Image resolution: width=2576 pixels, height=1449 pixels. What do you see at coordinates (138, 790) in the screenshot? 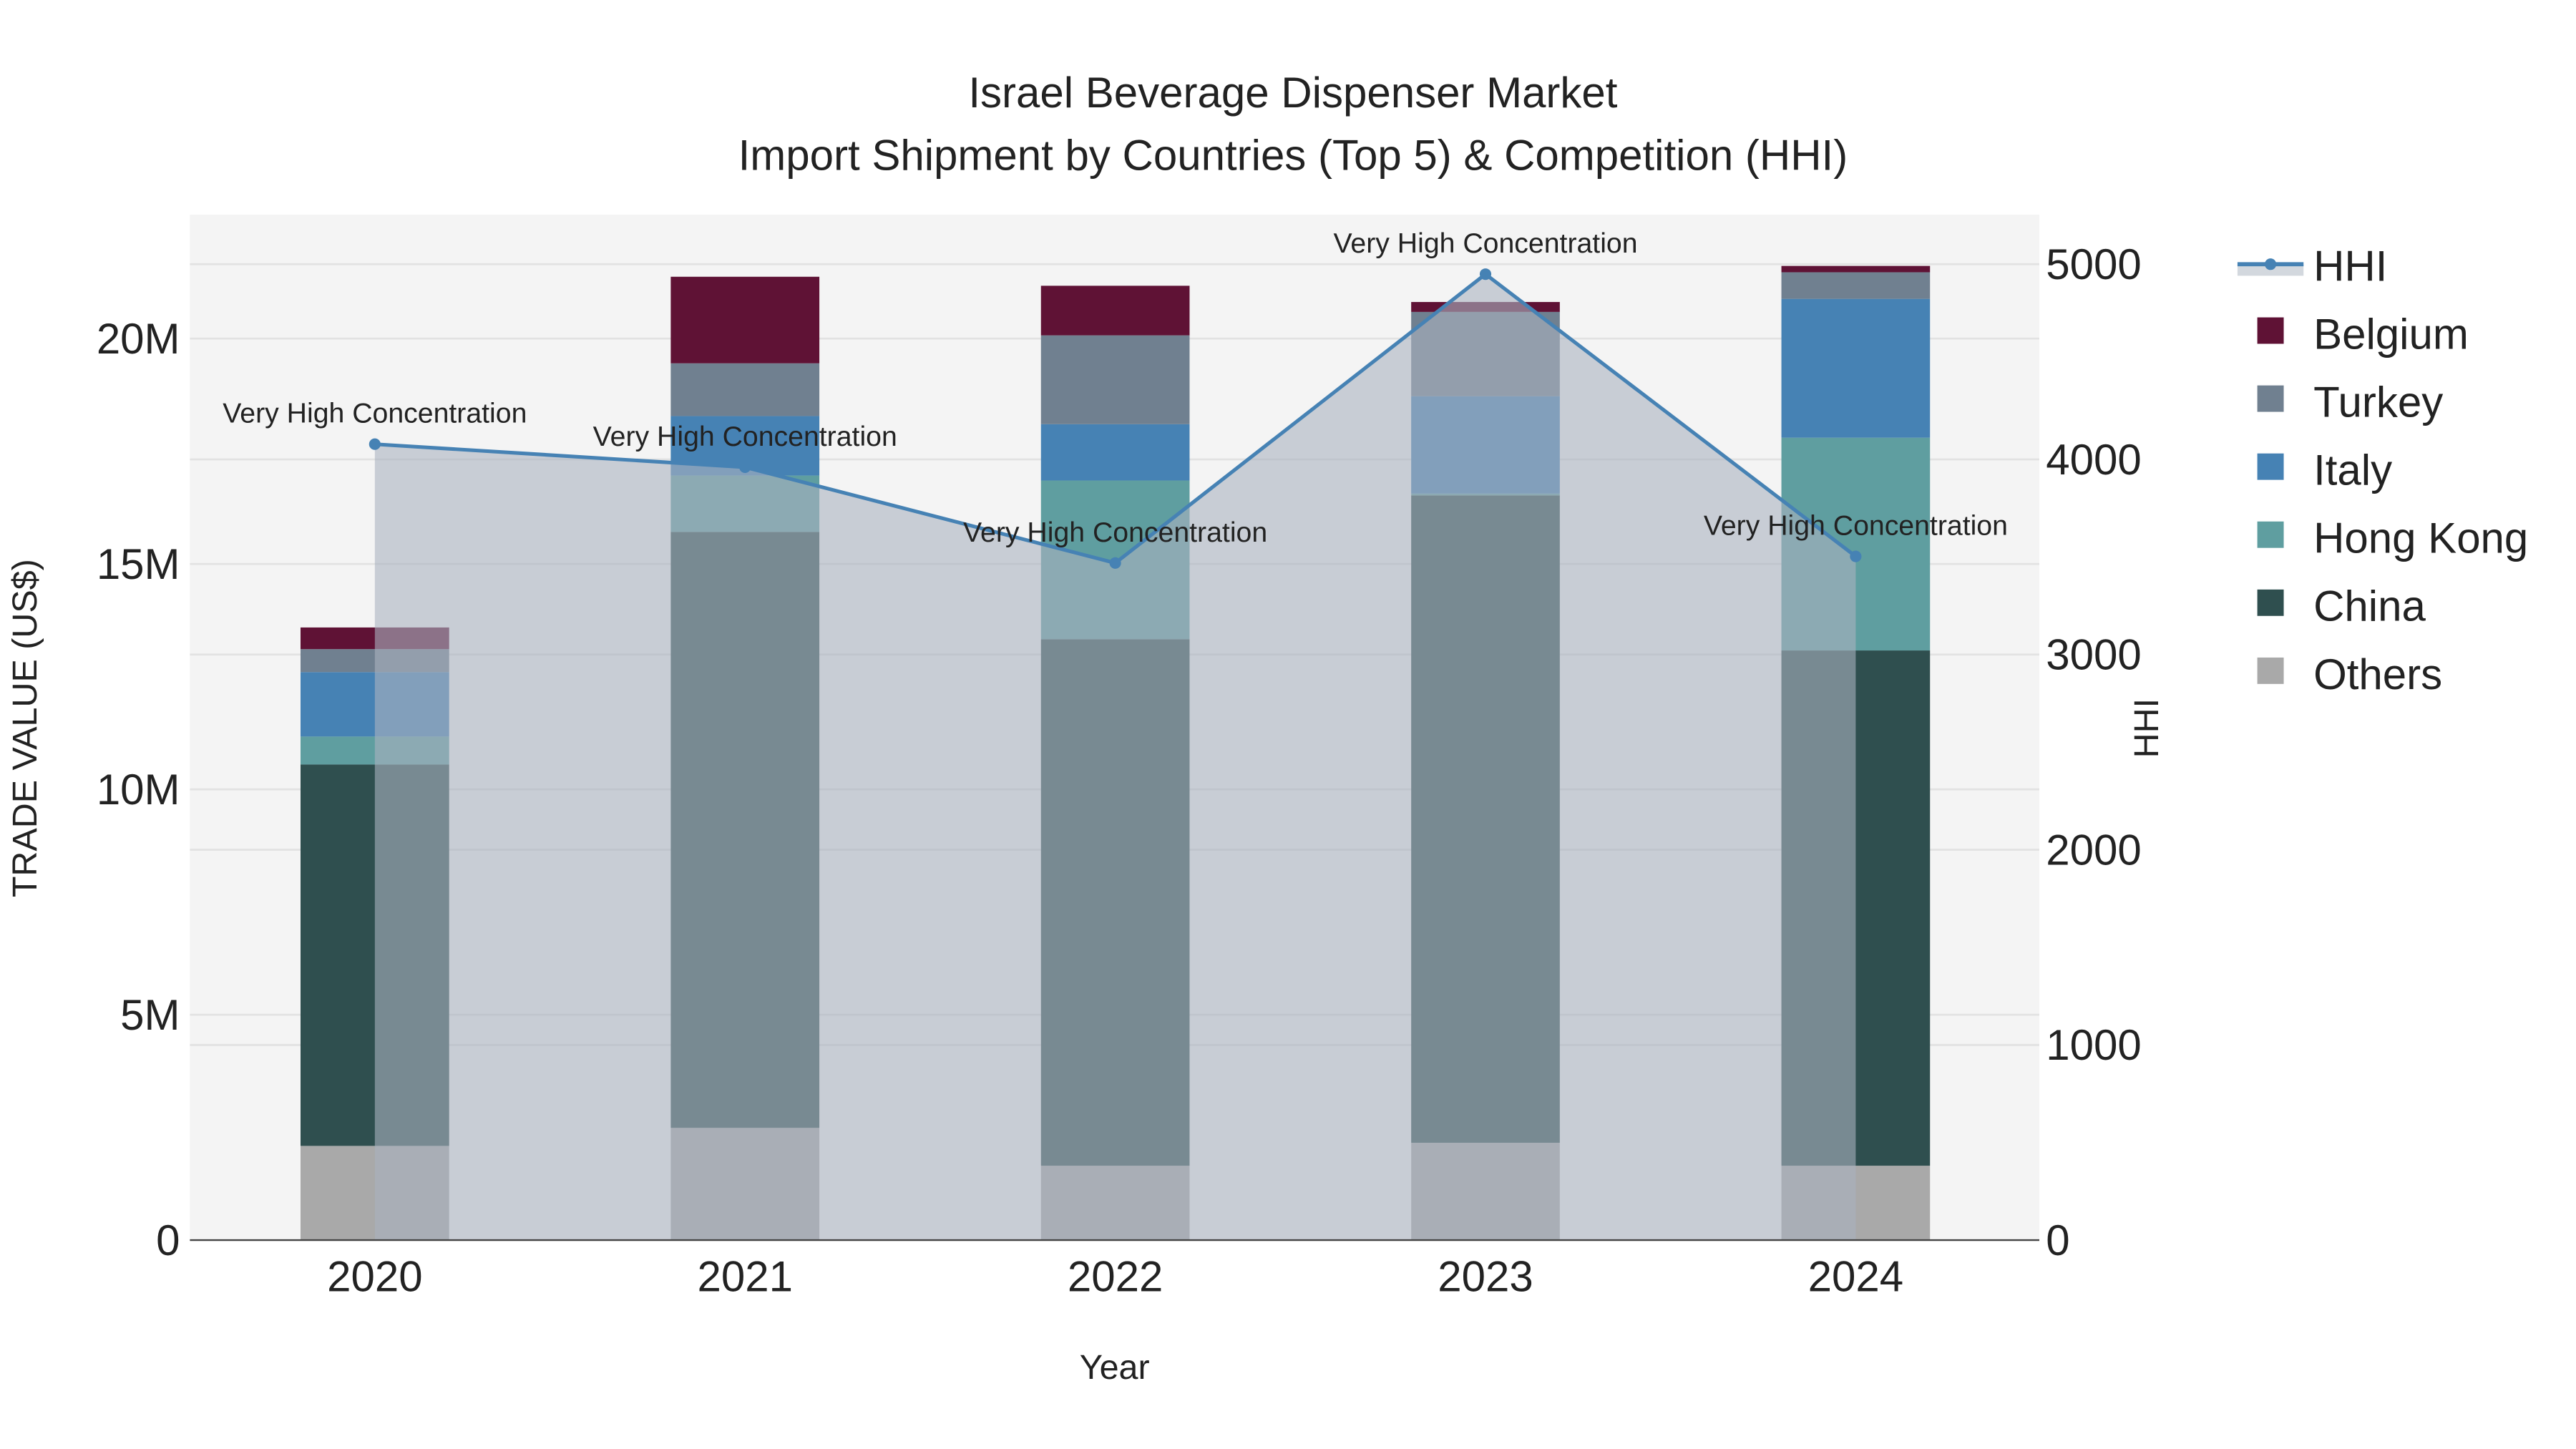
I see `y-tick-label: 10M` at bounding box center [138, 790].